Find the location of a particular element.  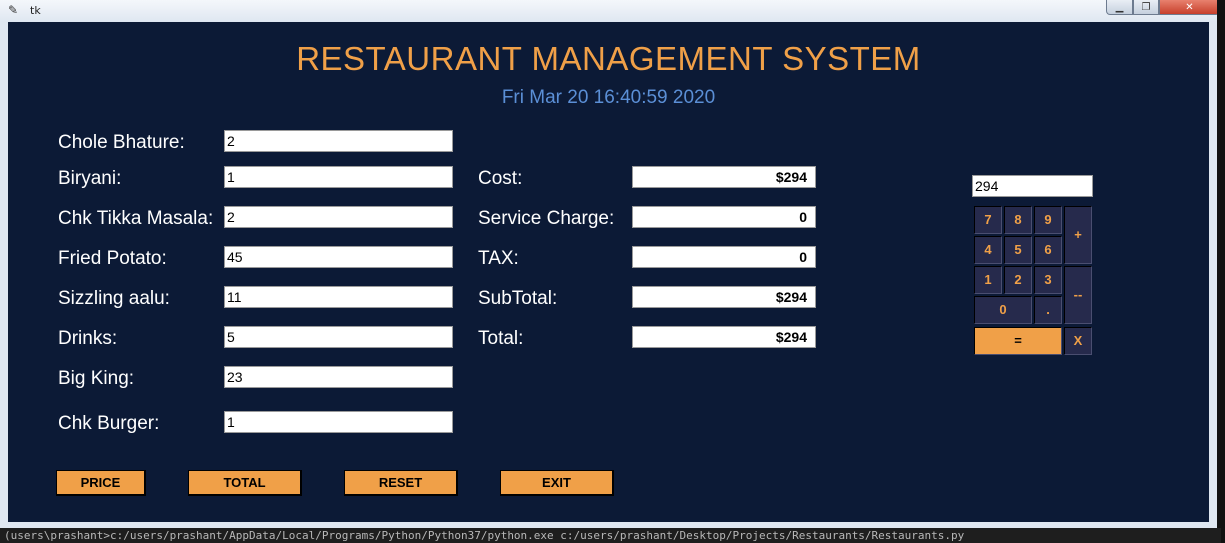

chk-tikka-masala-input is located at coordinates (338, 217).